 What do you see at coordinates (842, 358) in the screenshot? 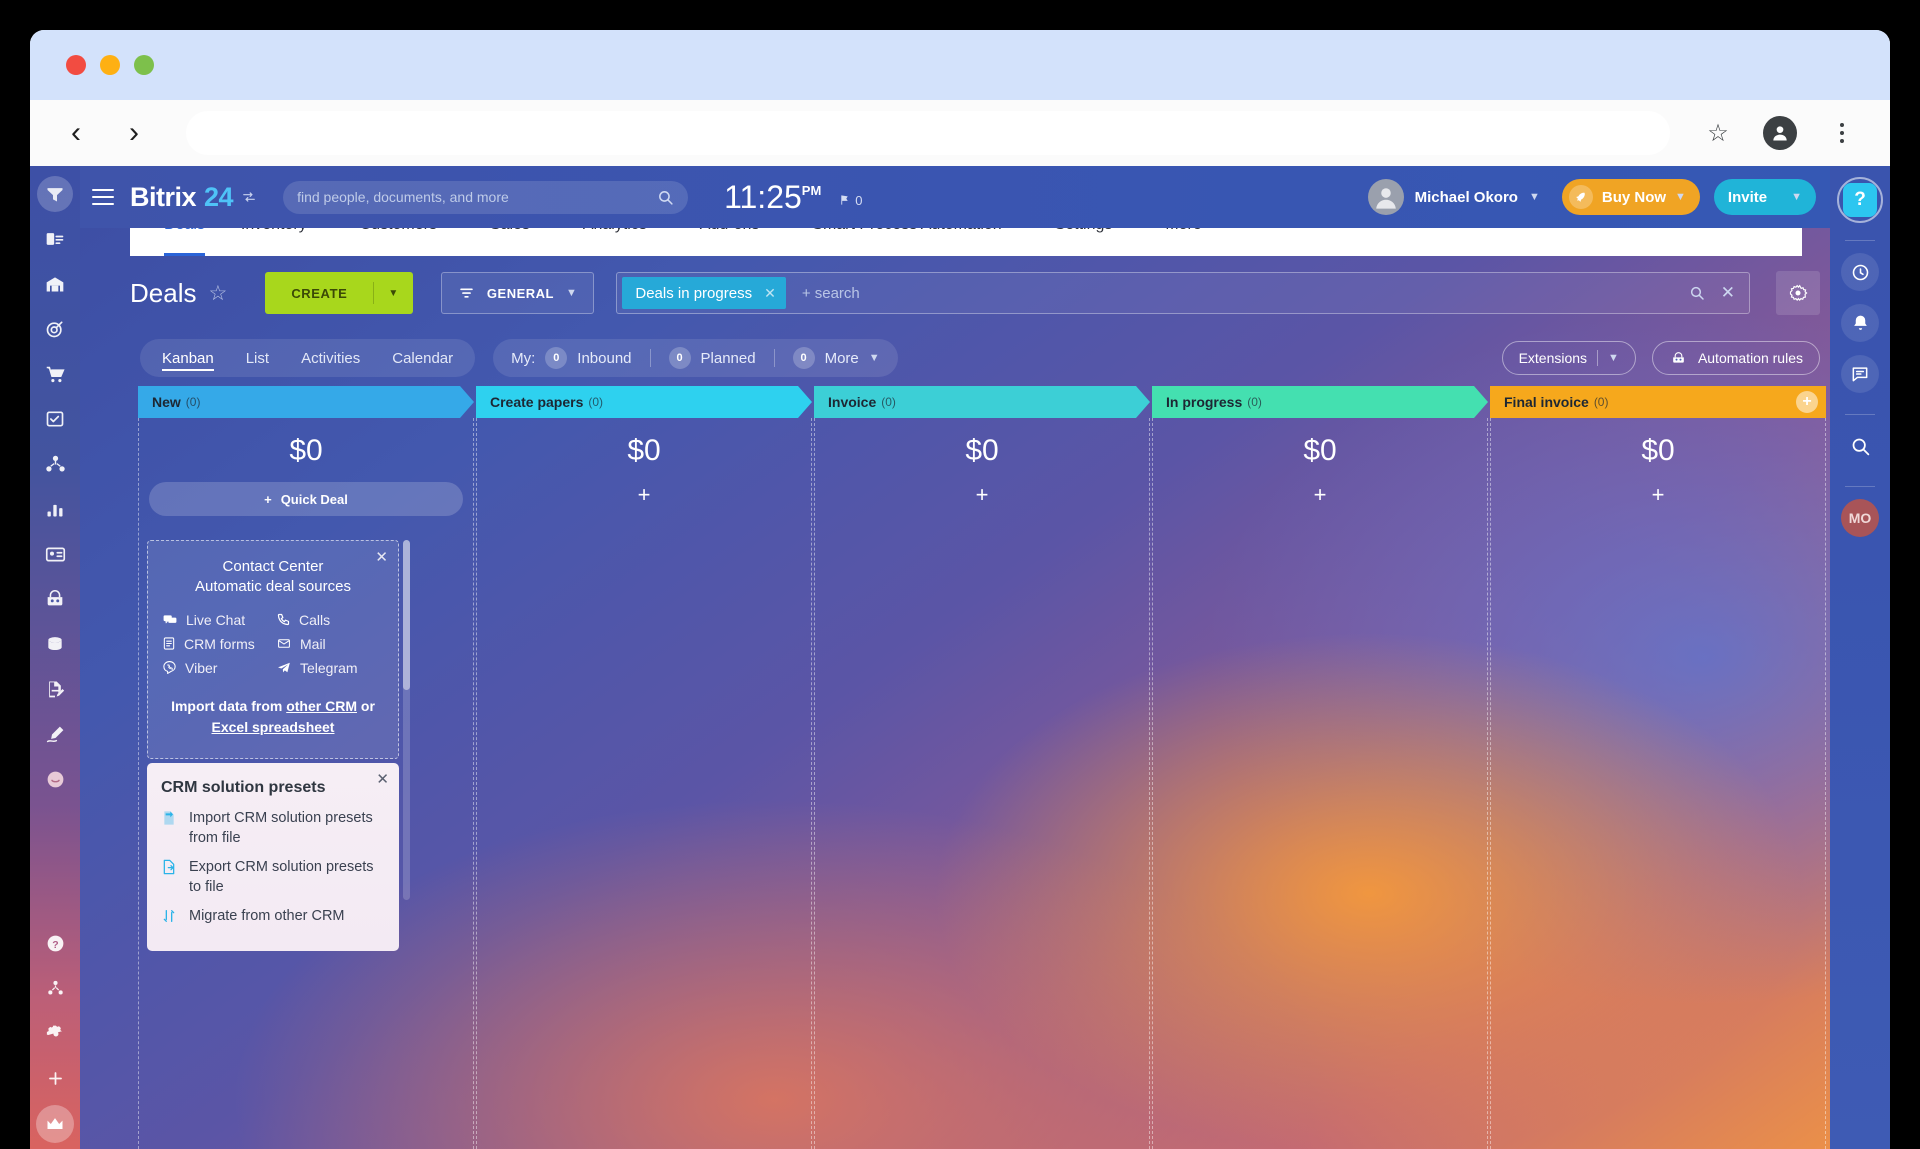
I see `counter-label-more: More` at bounding box center [842, 358].